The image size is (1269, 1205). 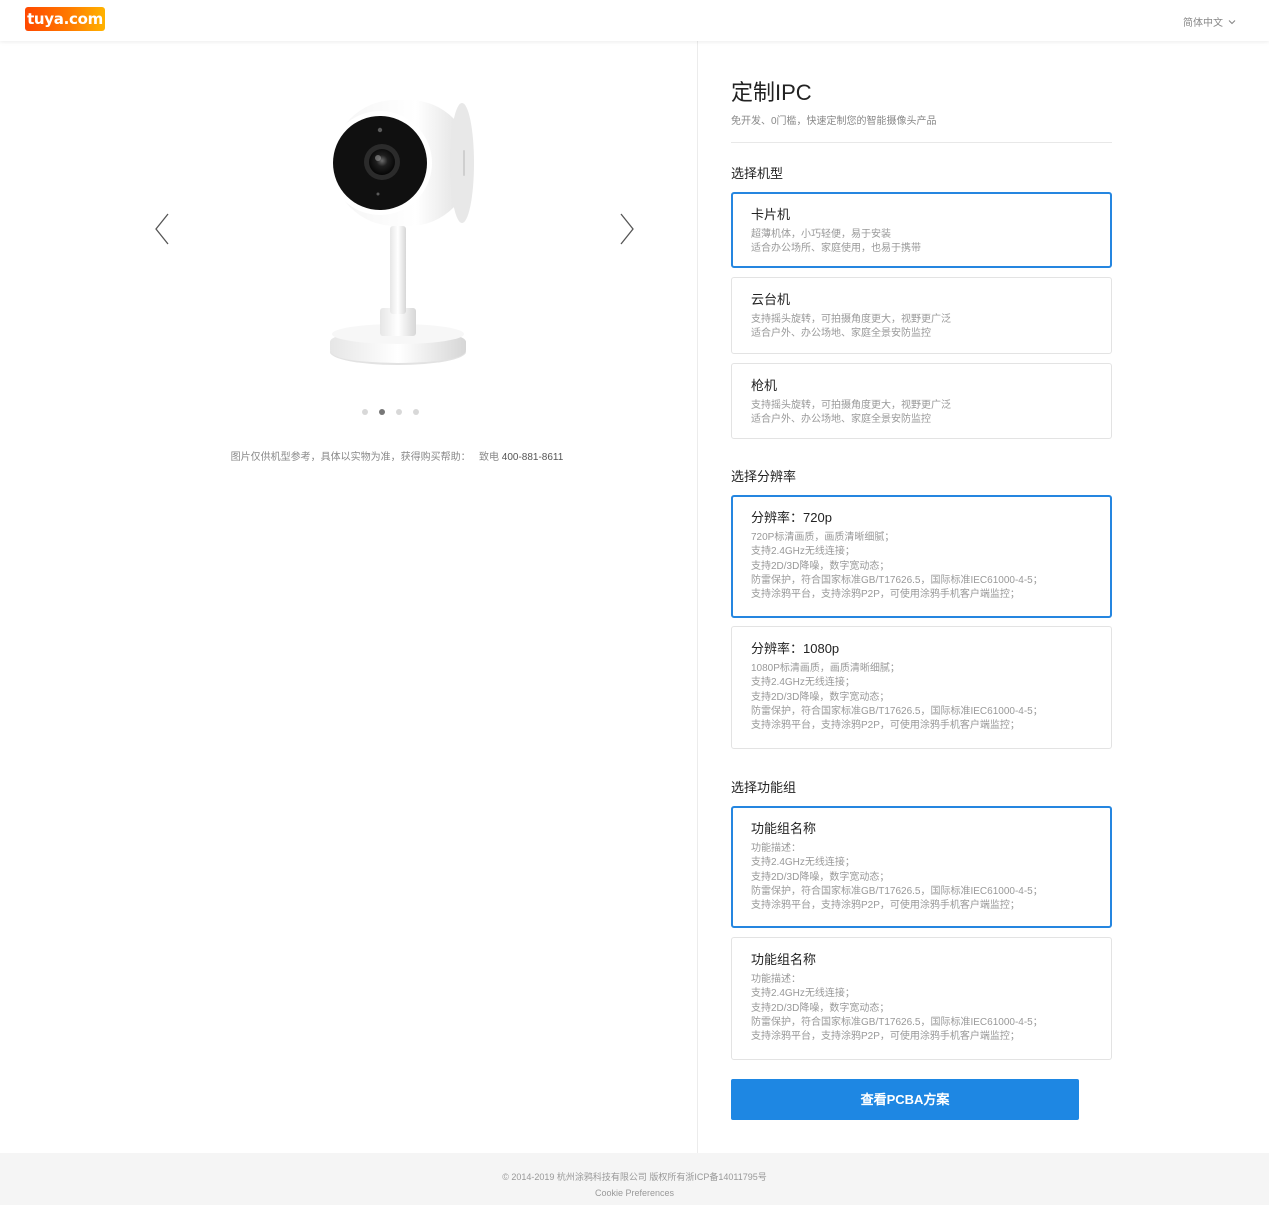 What do you see at coordinates (757, 173) in the screenshot?
I see `section-title-model: 选择机型` at bounding box center [757, 173].